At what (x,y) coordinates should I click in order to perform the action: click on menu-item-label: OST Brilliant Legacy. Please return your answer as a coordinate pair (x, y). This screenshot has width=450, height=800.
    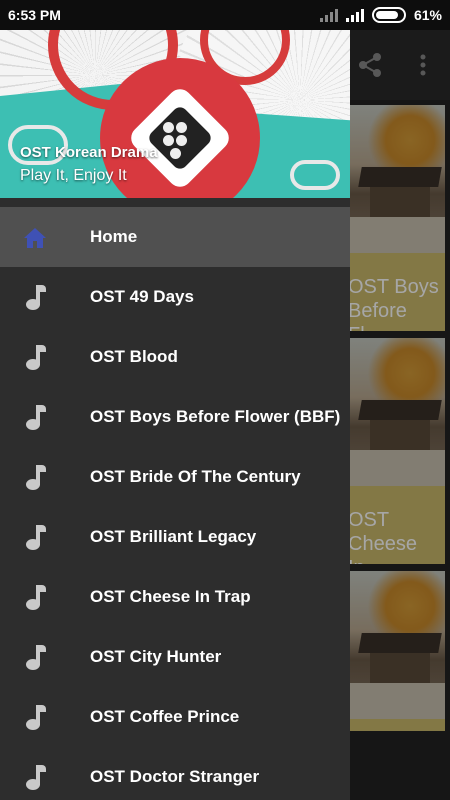
    Looking at the image, I should click on (173, 536).